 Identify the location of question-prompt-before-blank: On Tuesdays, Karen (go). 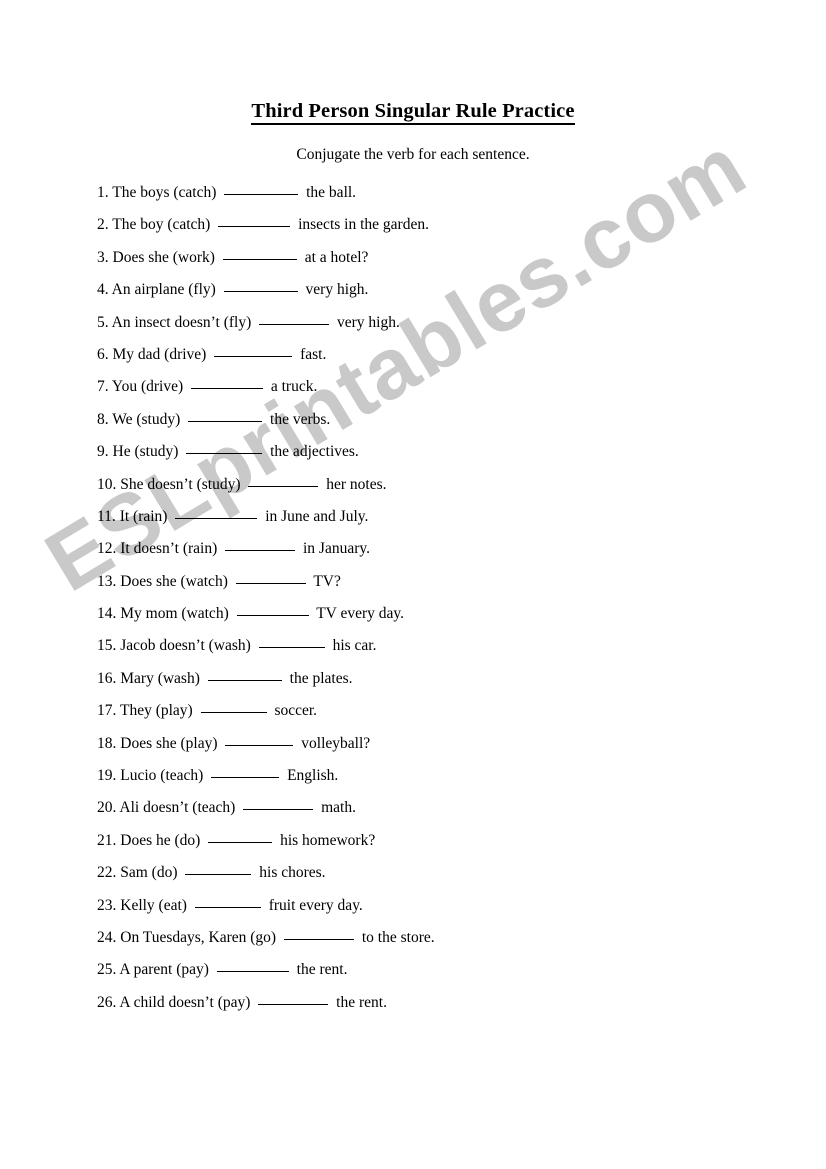
(198, 937).